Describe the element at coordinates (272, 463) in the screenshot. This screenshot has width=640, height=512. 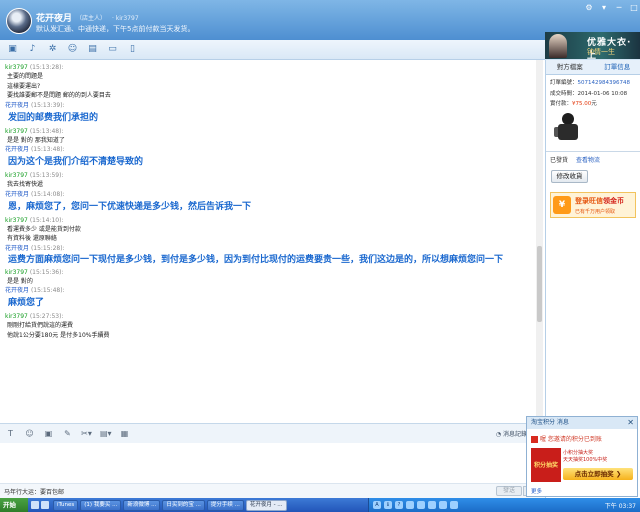
I see `message-input` at that location.